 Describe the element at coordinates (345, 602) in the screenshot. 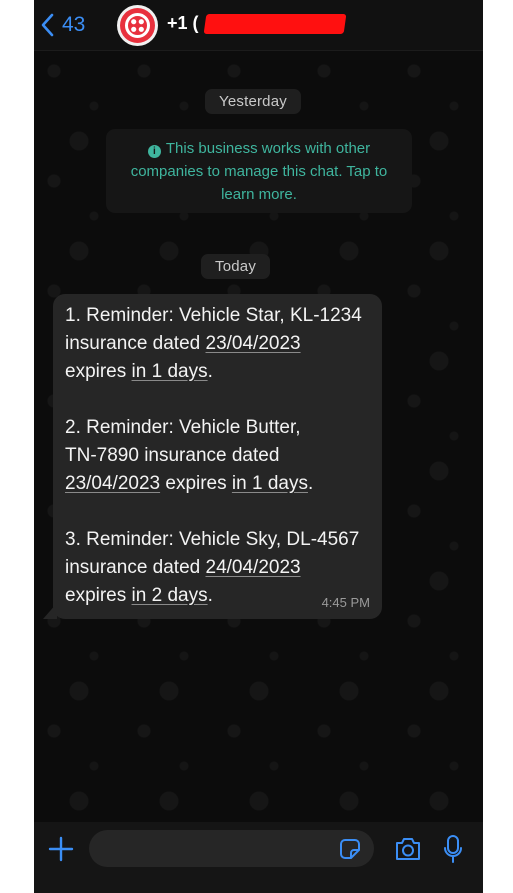

I see `message-timestamp: 4:45 PM` at that location.